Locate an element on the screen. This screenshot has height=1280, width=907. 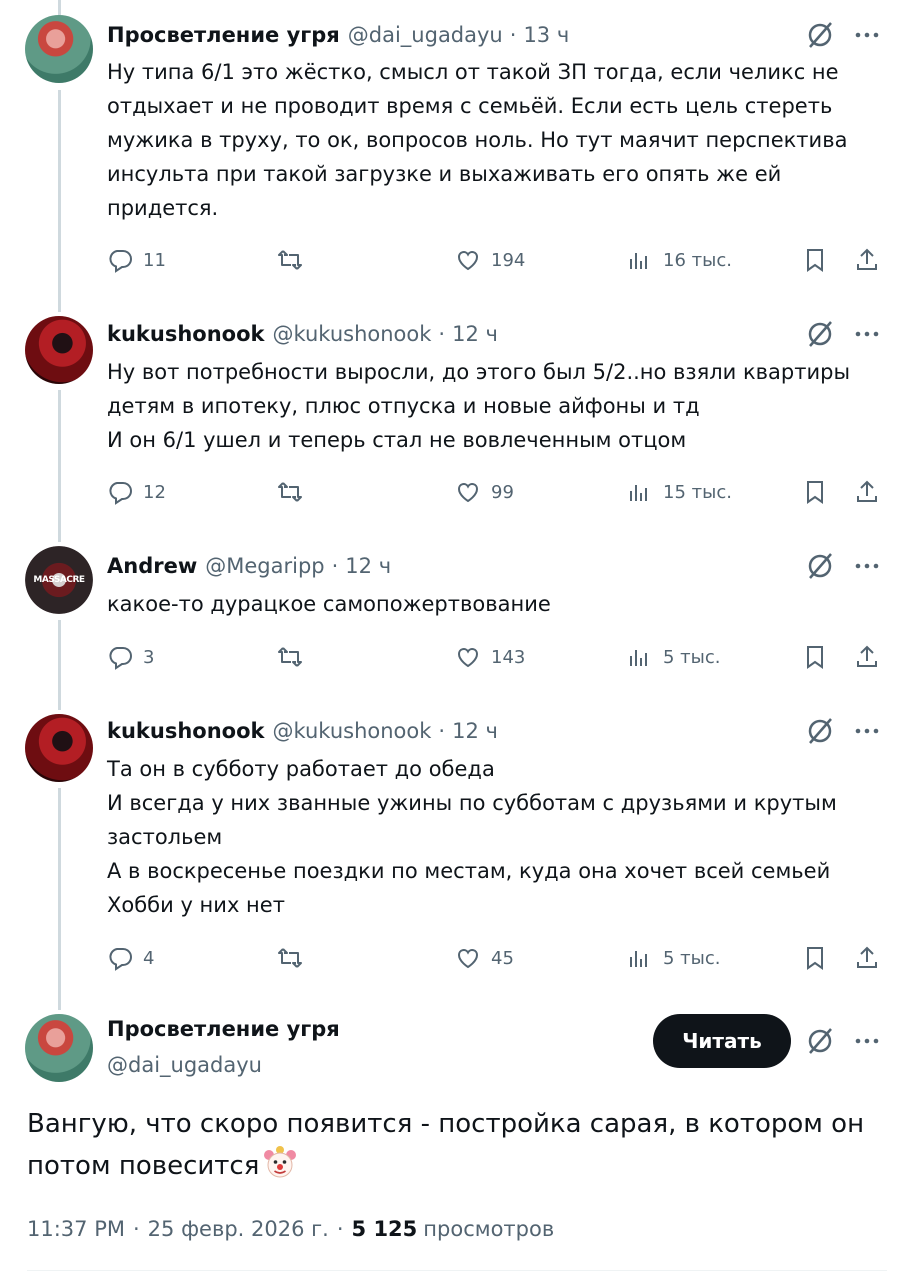
like-button: 143 is located at coordinates (490, 657).